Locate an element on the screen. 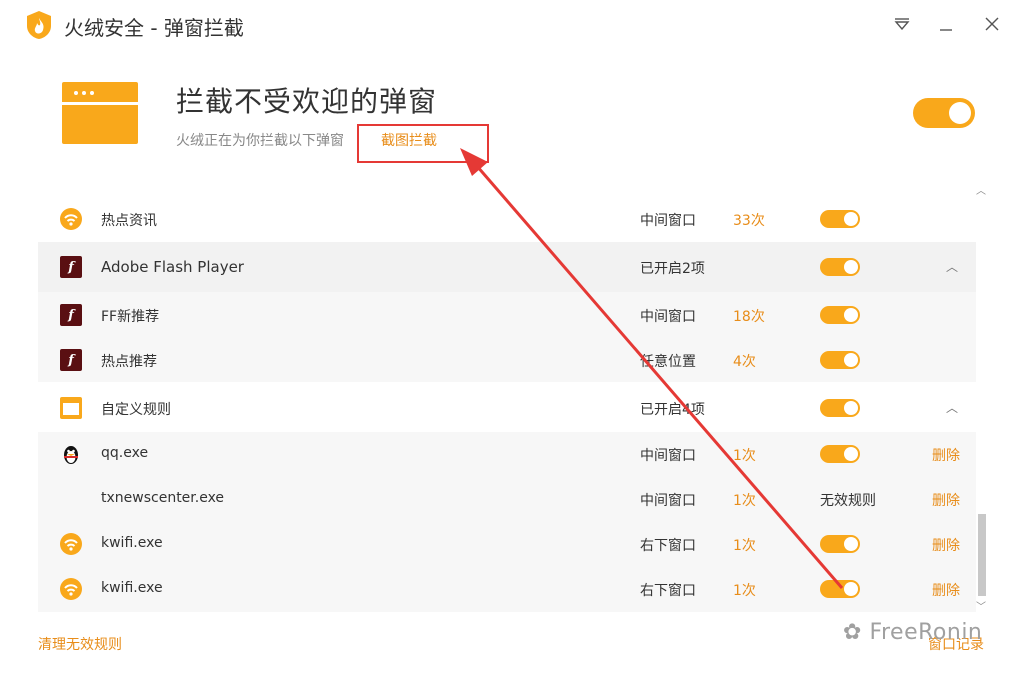  clean-invalid-rules-link: 清理无效规则 is located at coordinates (80, 644).